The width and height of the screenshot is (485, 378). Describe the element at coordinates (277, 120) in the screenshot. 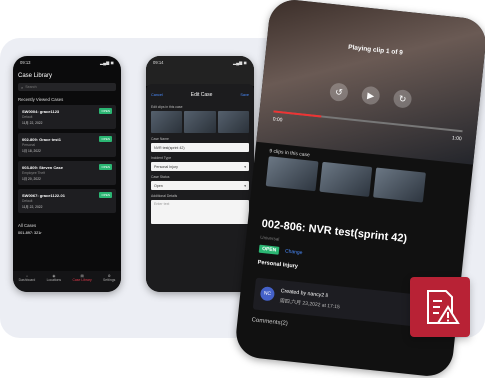

I see `time-start: 0:00` at that location.